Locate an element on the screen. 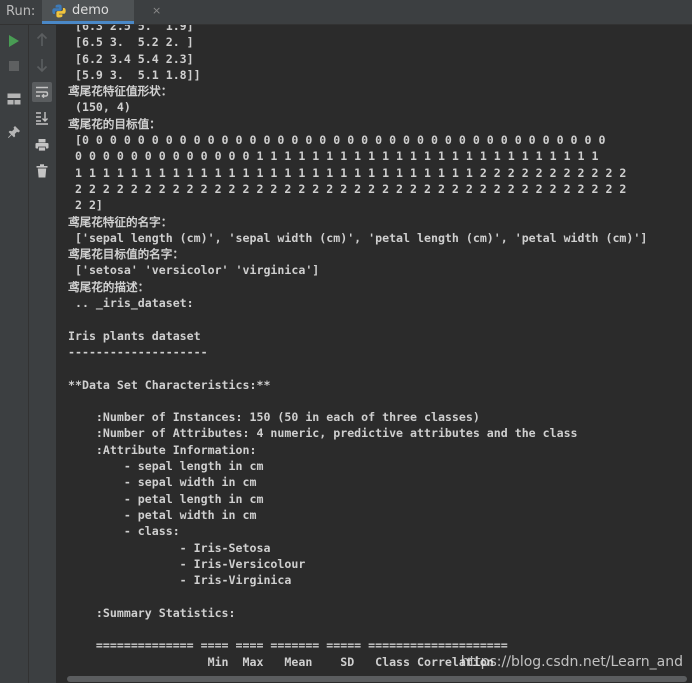  scroll-down-button is located at coordinates (42, 65).